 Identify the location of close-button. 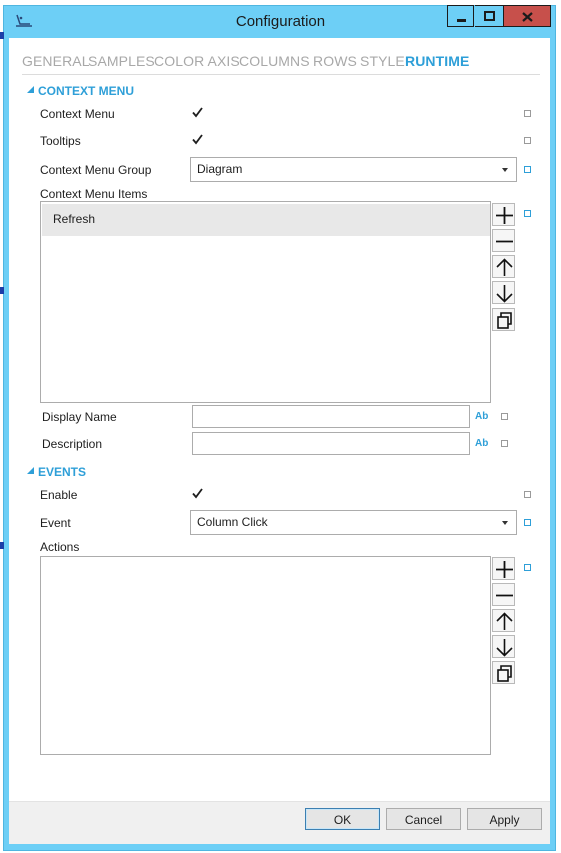
(527, 16).